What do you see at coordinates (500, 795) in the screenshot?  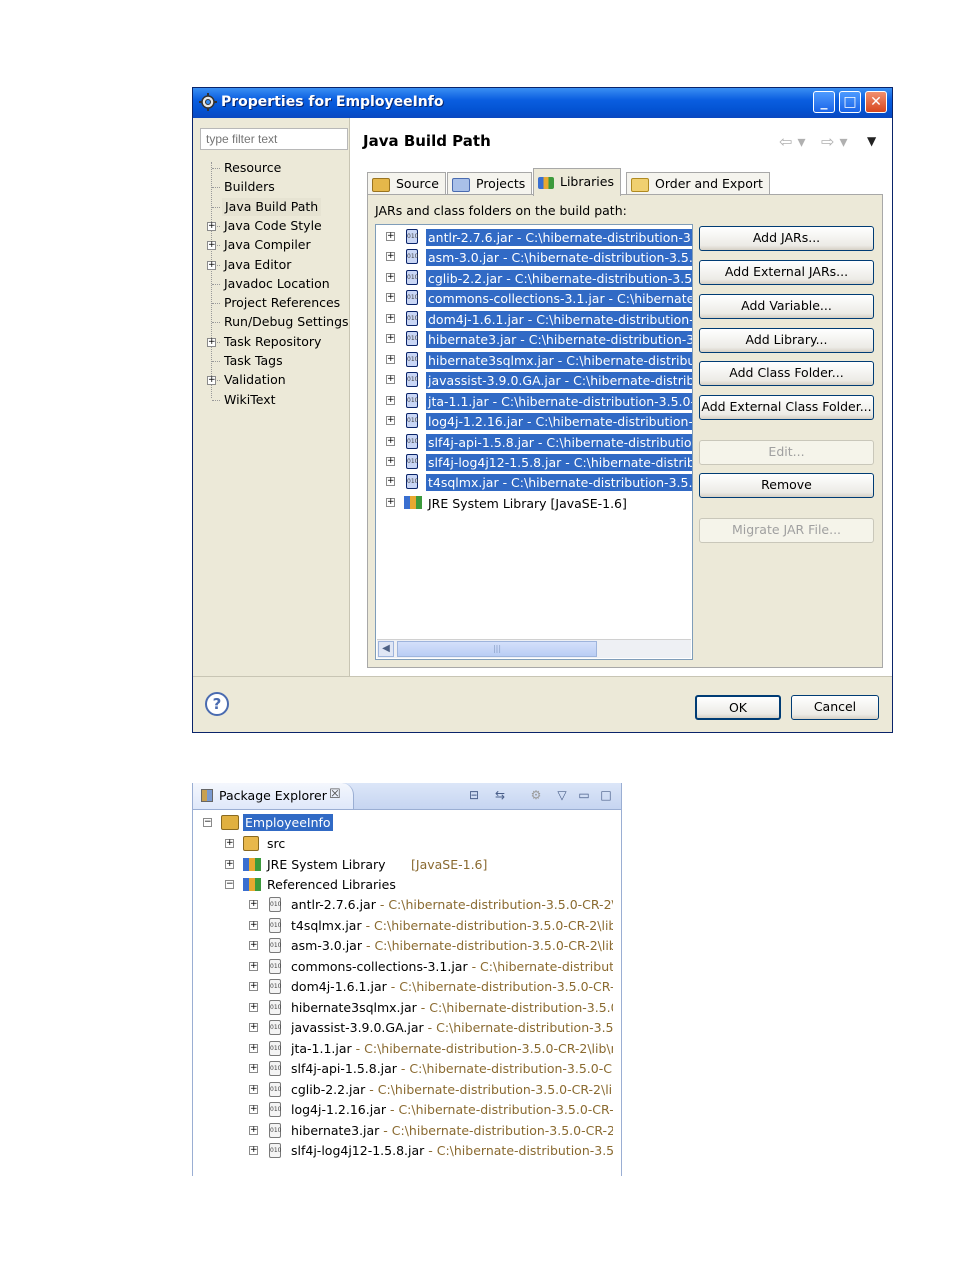 I see `link-with-editor-icon: ⇆` at bounding box center [500, 795].